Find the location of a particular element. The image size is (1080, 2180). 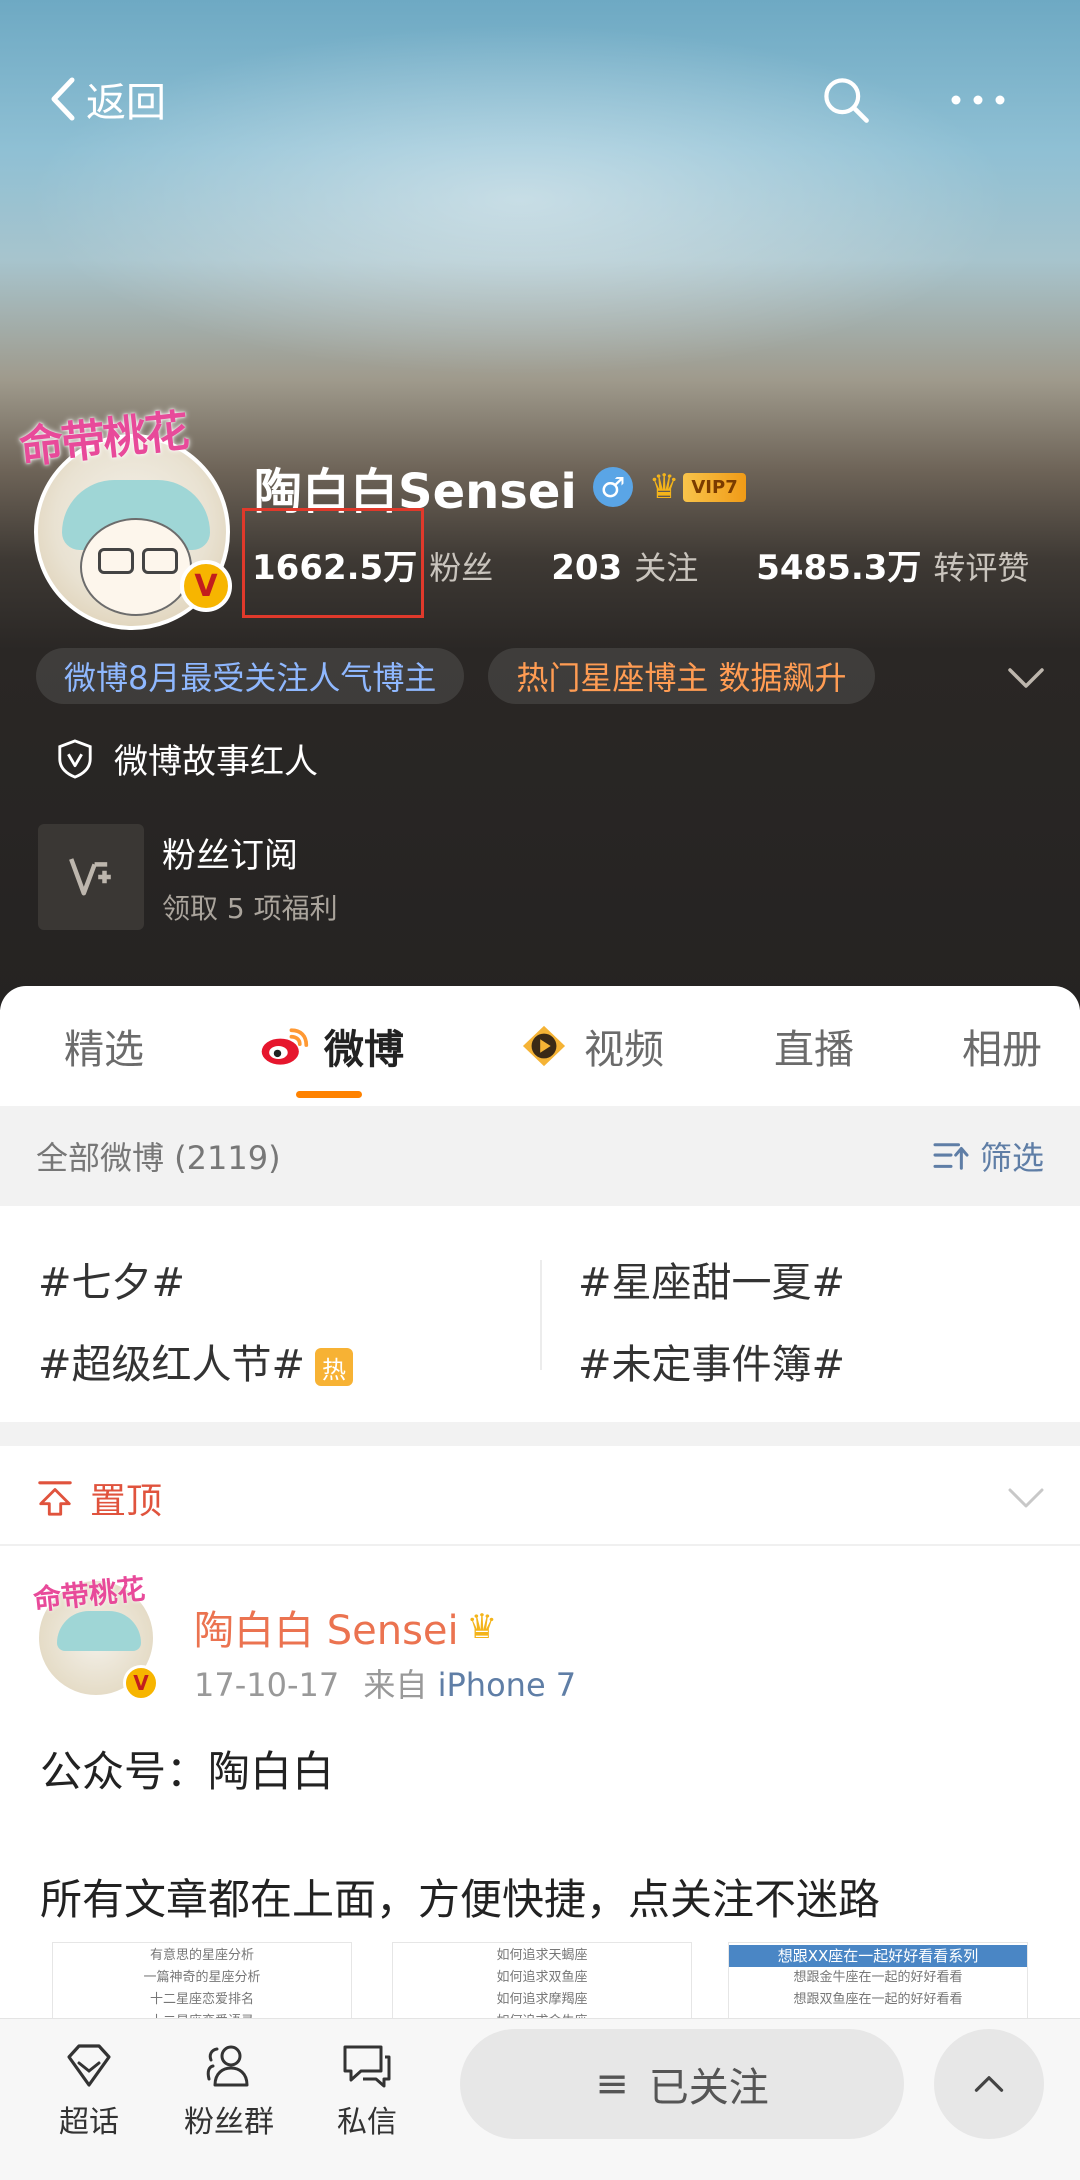

back-button: 返回 is located at coordinates (105, 99).